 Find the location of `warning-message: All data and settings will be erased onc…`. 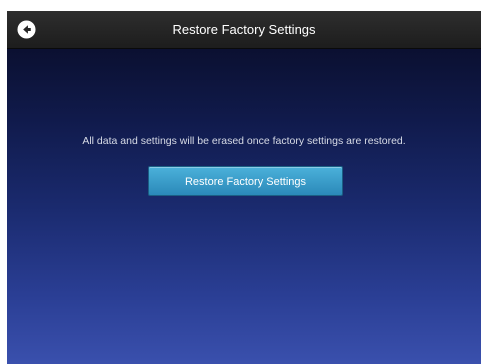

warning-message: All data and settings will be erased onc… is located at coordinates (244, 141).